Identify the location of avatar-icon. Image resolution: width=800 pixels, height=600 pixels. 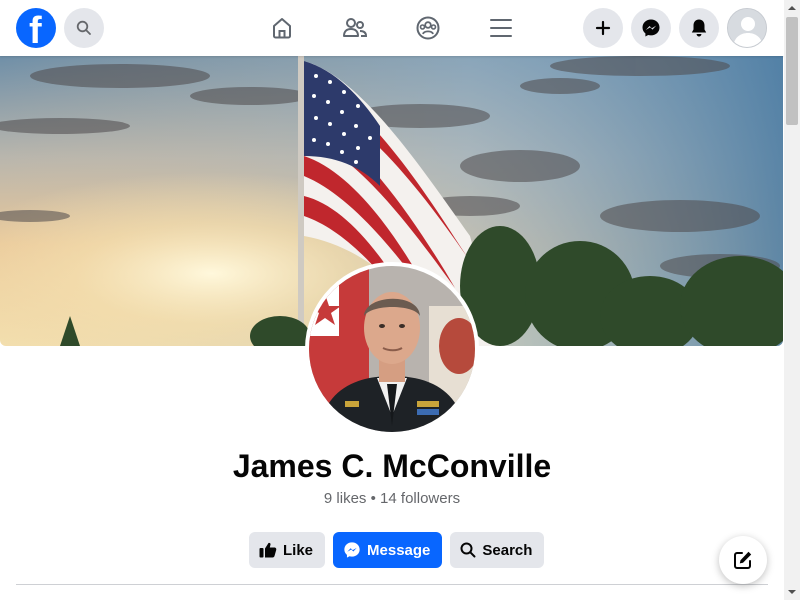
(747, 28).